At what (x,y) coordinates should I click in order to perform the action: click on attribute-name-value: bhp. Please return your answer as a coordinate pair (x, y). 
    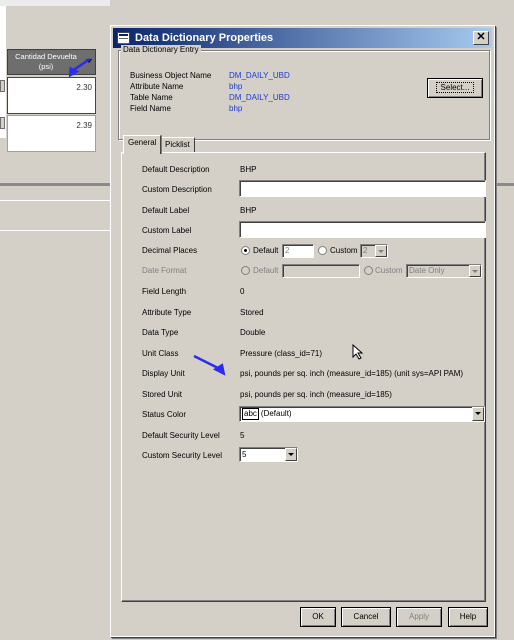
    Looking at the image, I should click on (236, 86).